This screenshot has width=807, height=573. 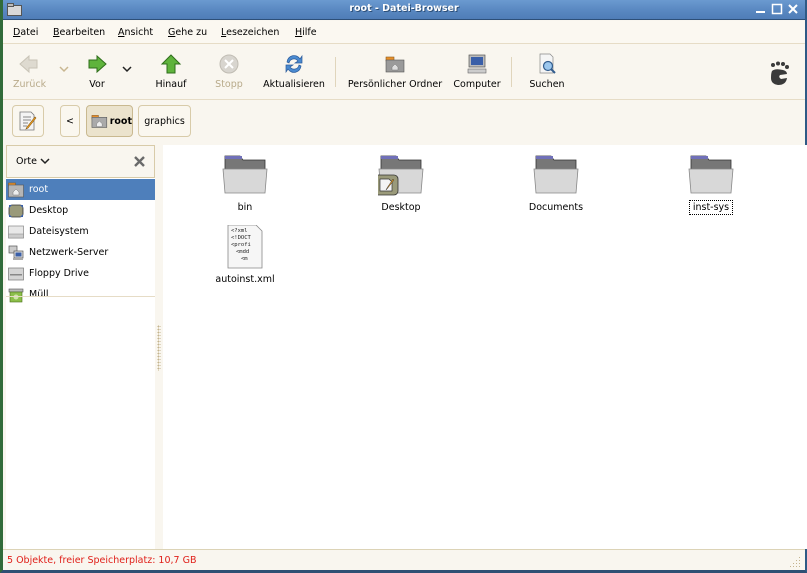 What do you see at coordinates (16, 210) in the screenshot?
I see `desktop-icon` at bounding box center [16, 210].